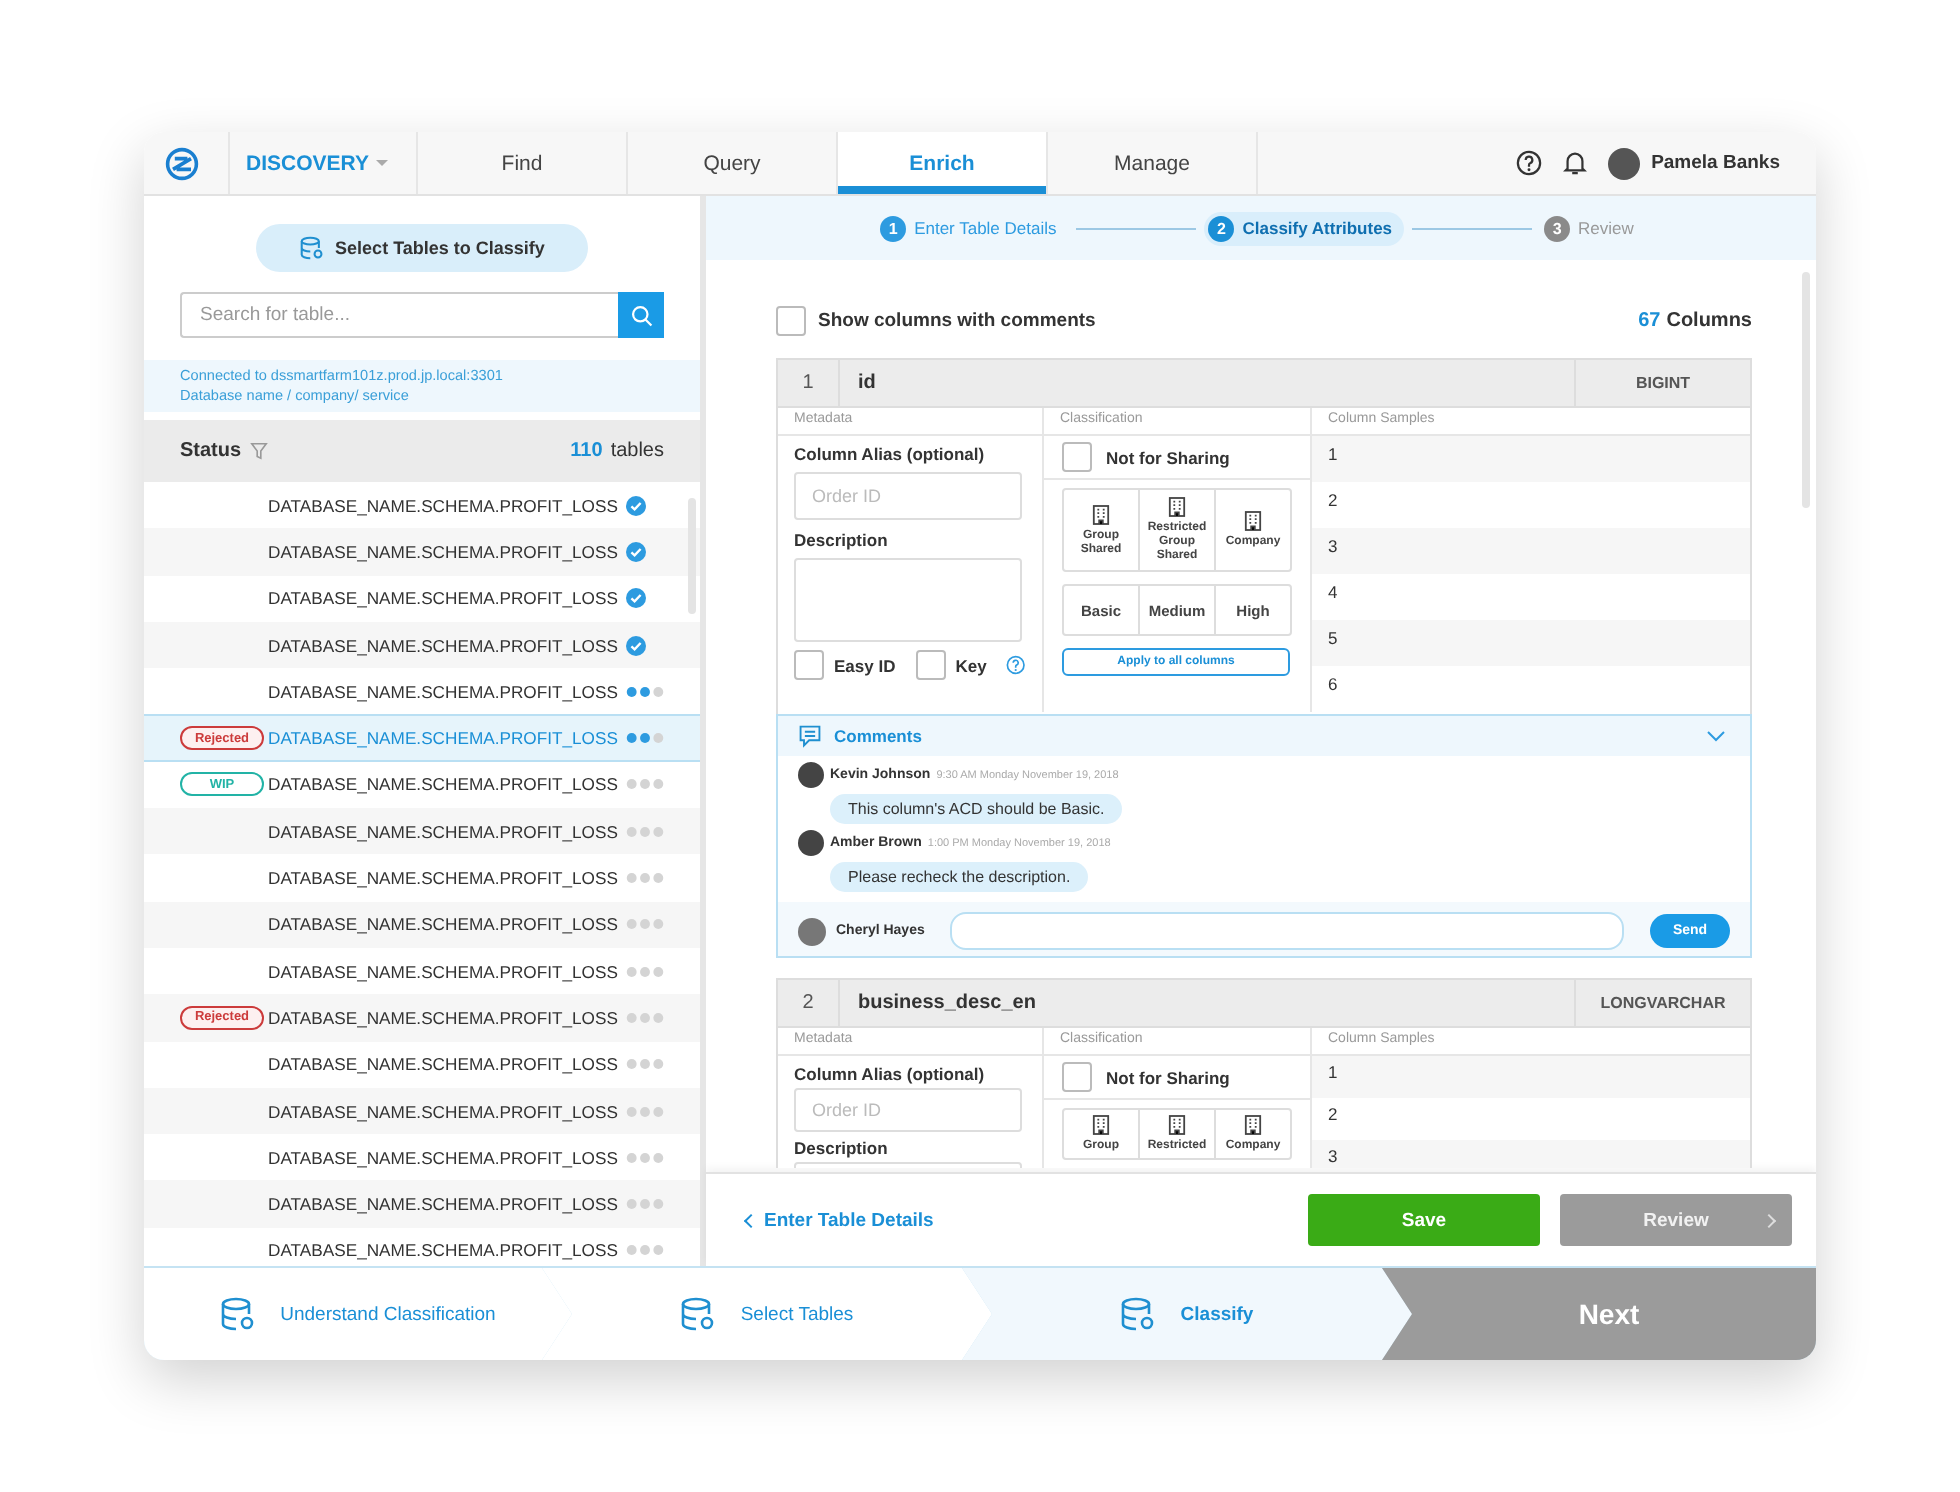  I want to click on wizard-step: Select Tables, so click(767, 1314).